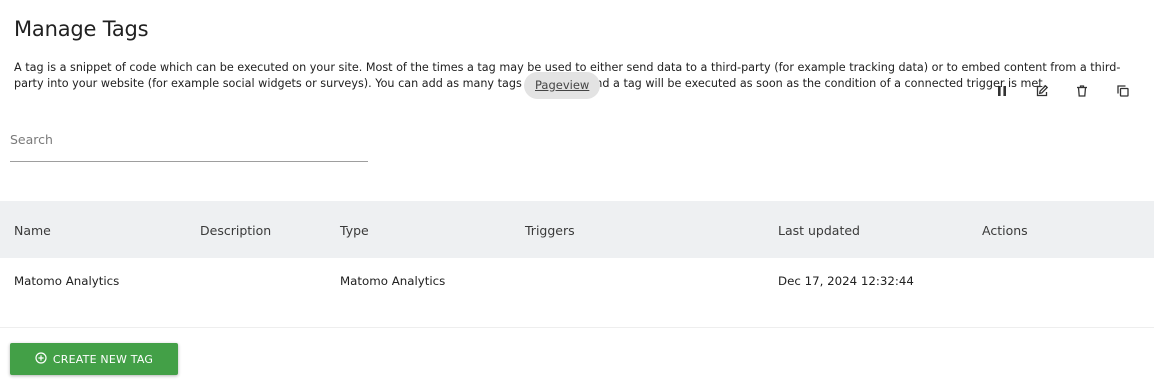  Describe the element at coordinates (562, 85) in the screenshot. I see `trigger-pill-pageview: Pageview` at that location.